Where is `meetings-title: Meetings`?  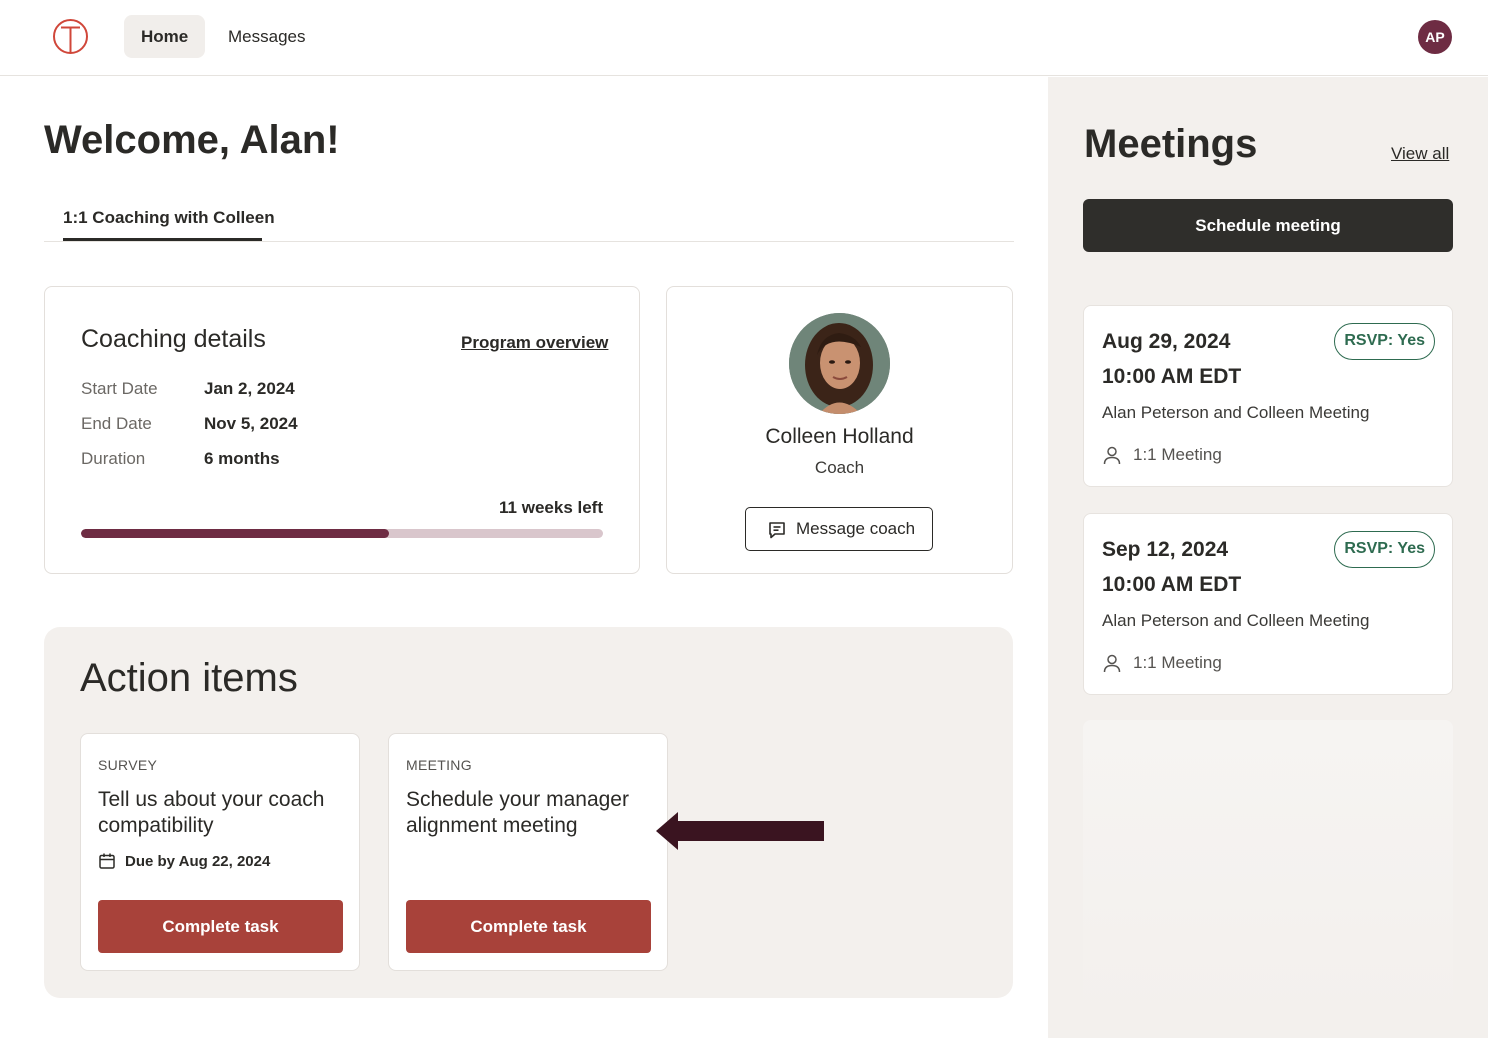
meetings-title: Meetings is located at coordinates (1171, 144).